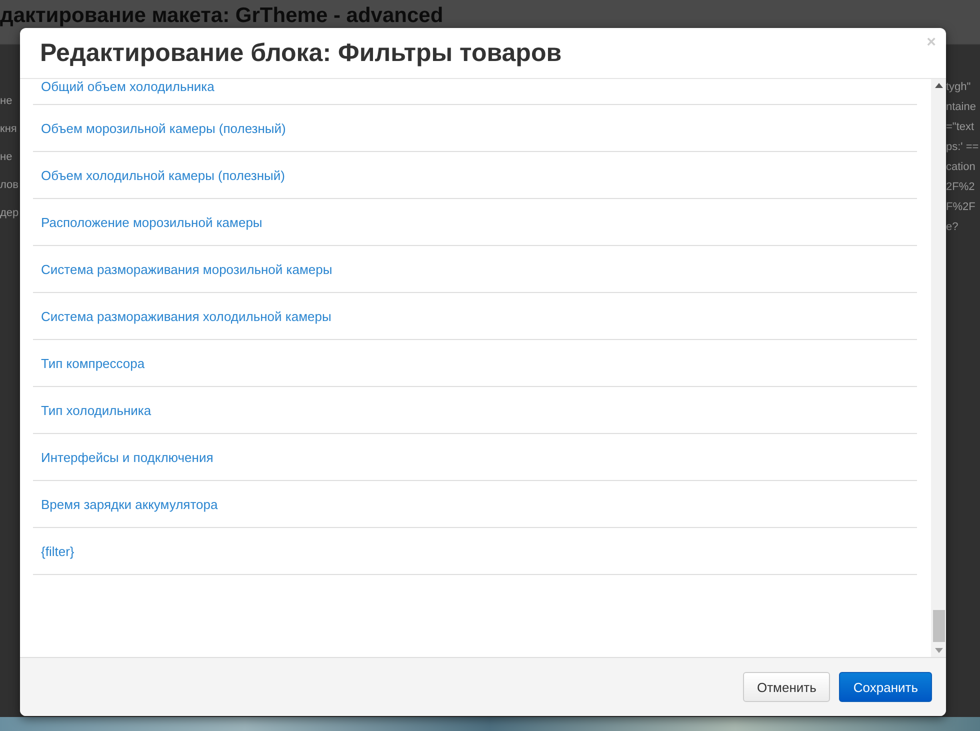  I want to click on filter-link: Тип холодильника, so click(96, 410).